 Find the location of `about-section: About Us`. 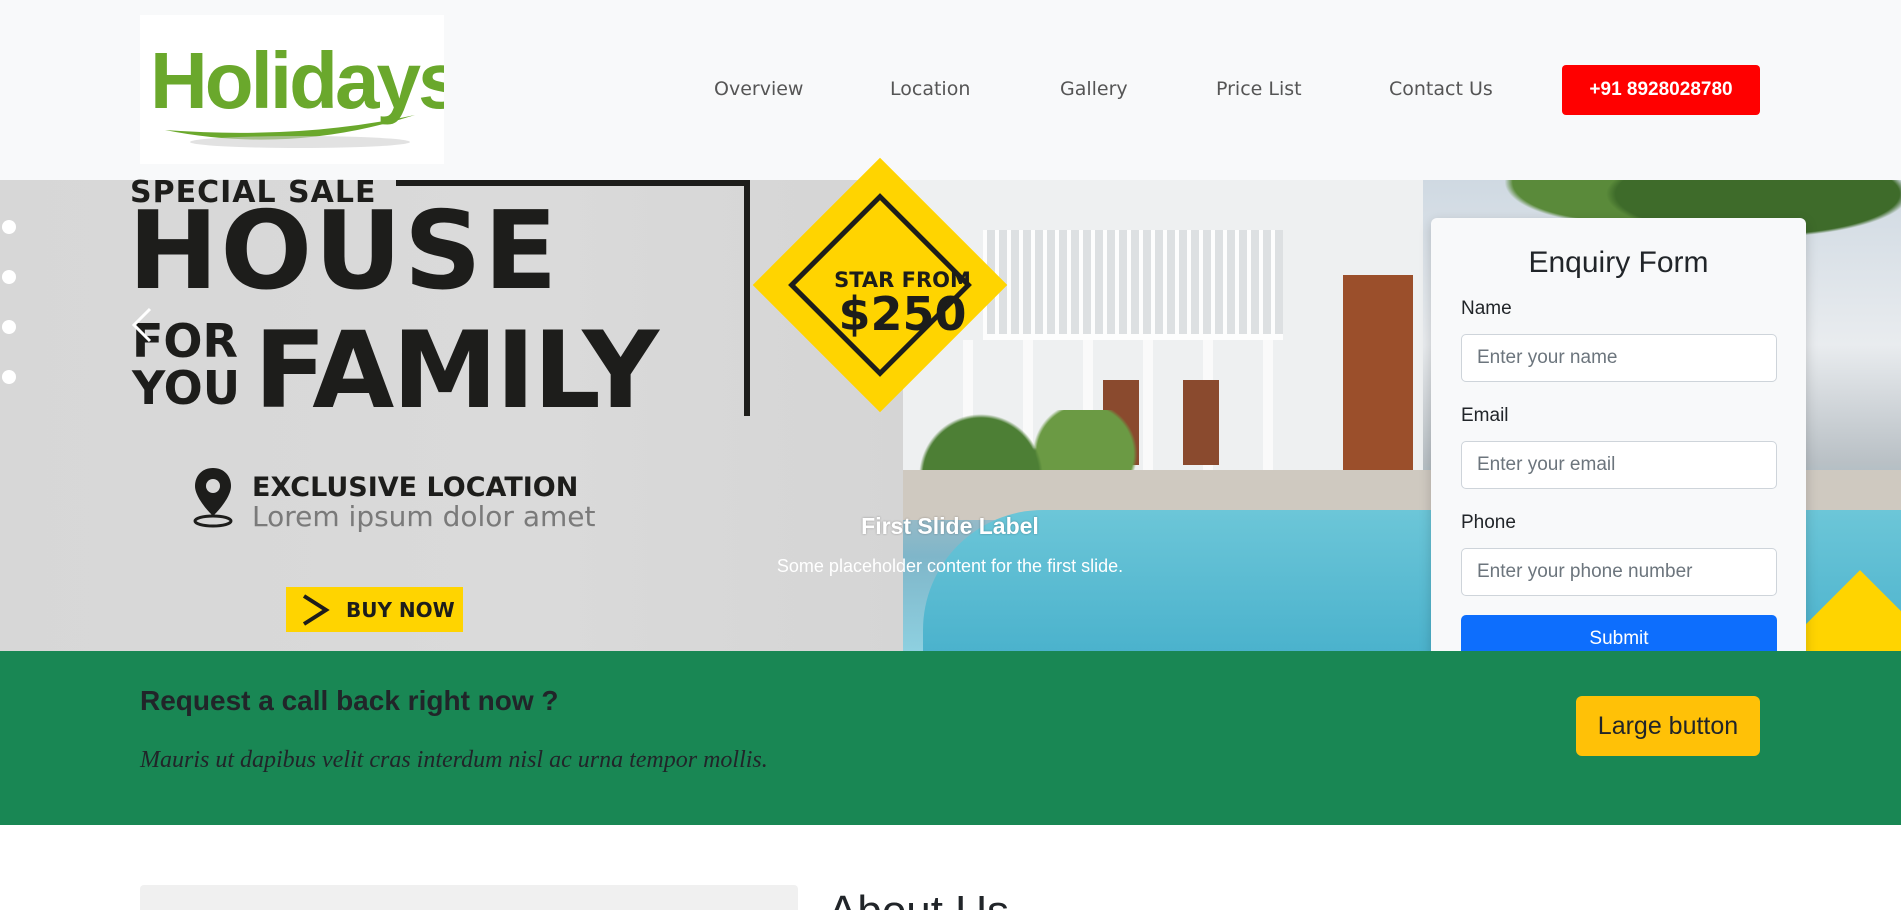

about-section: About Us is located at coordinates (950, 867).